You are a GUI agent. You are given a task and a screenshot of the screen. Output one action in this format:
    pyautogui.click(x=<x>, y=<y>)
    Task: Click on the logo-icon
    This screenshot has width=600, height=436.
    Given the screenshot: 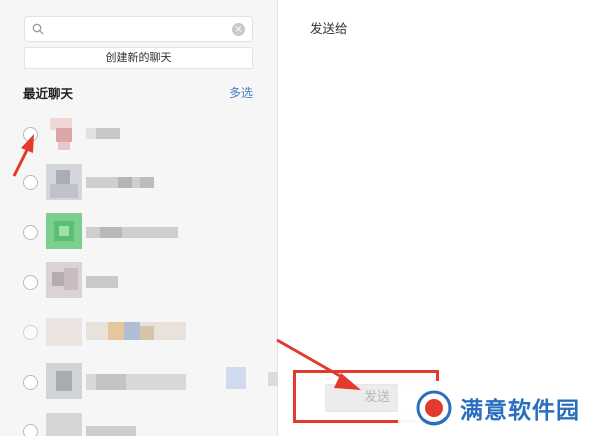 What is the action you would take?
    pyautogui.click(x=434, y=408)
    